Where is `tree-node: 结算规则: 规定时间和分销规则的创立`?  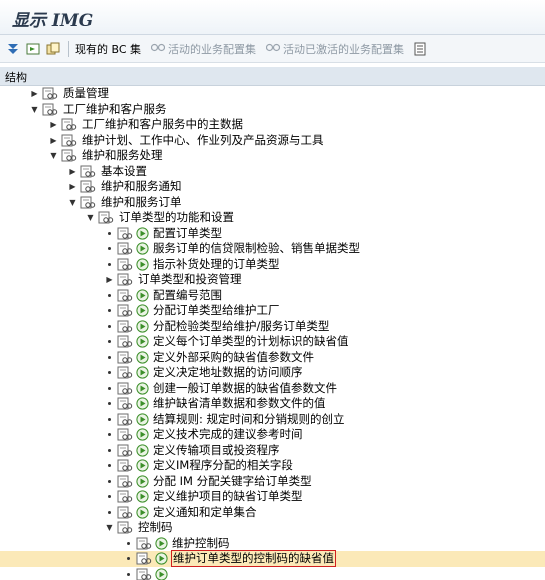 tree-node: 结算规则: 规定时间和分销规则的创立 is located at coordinates (272, 420).